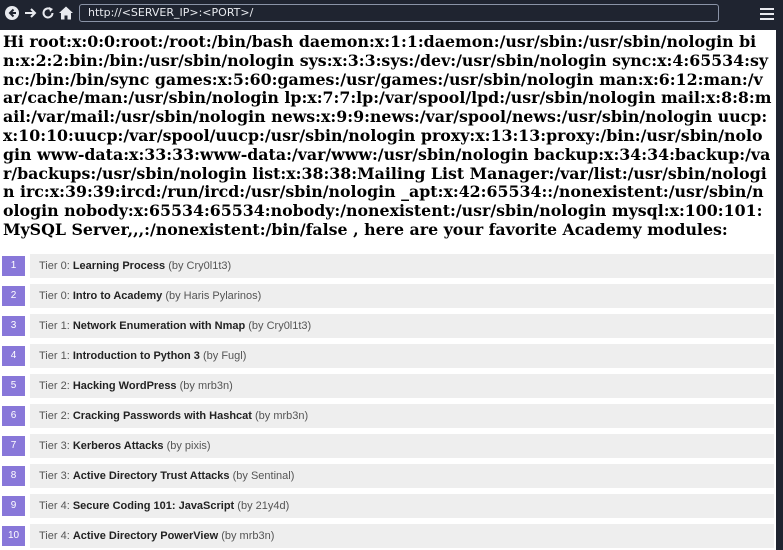 The image size is (783, 550). I want to click on module-number-badge: 9, so click(13, 506).